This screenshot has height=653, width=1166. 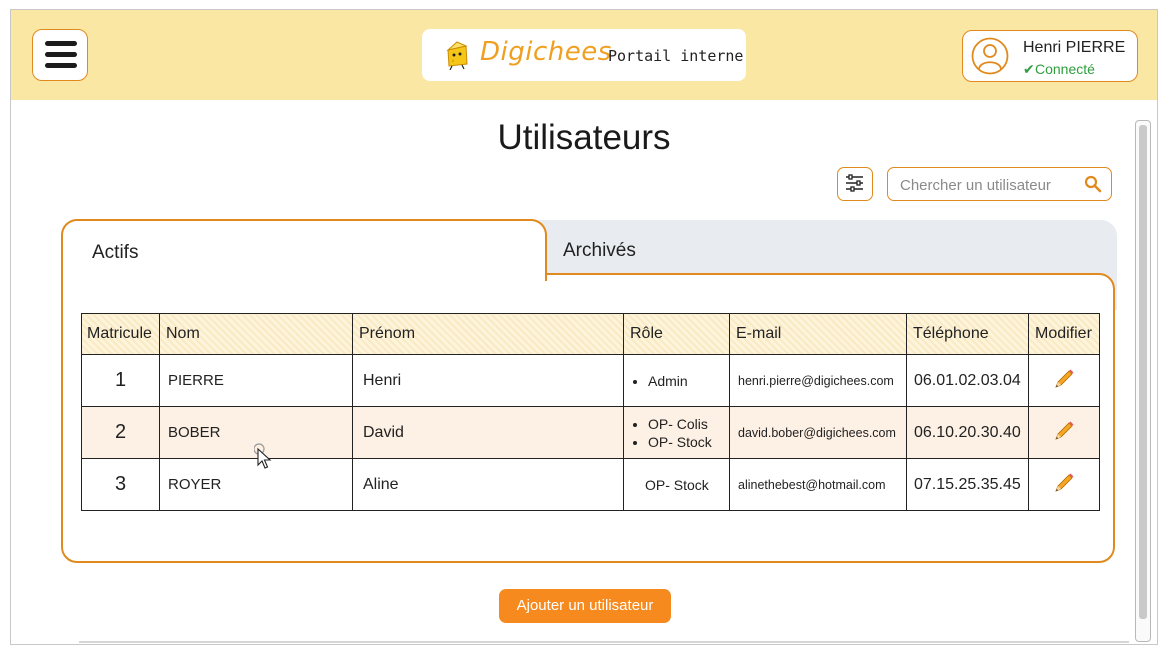 I want to click on column-header-telephone: Téléphone, so click(x=967, y=334).